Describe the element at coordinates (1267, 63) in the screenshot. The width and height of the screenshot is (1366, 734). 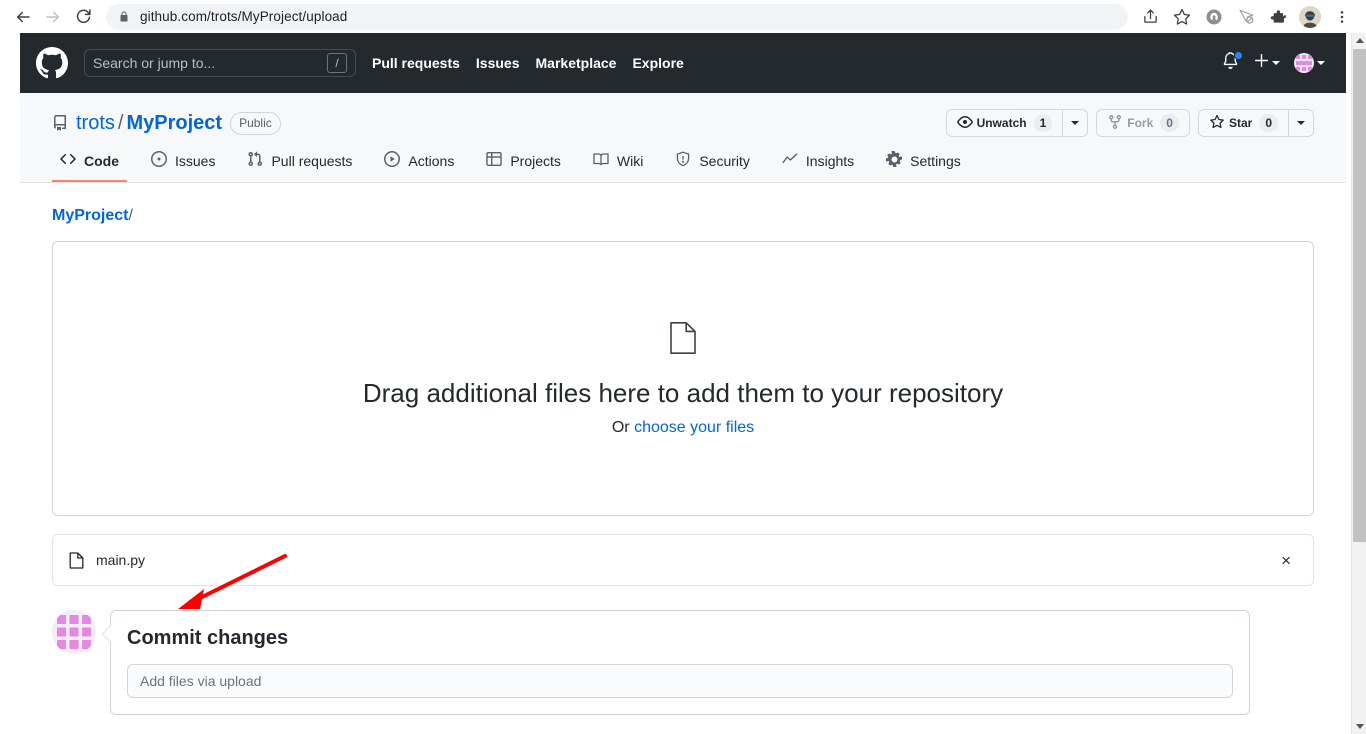
I see `create-new-button` at that location.